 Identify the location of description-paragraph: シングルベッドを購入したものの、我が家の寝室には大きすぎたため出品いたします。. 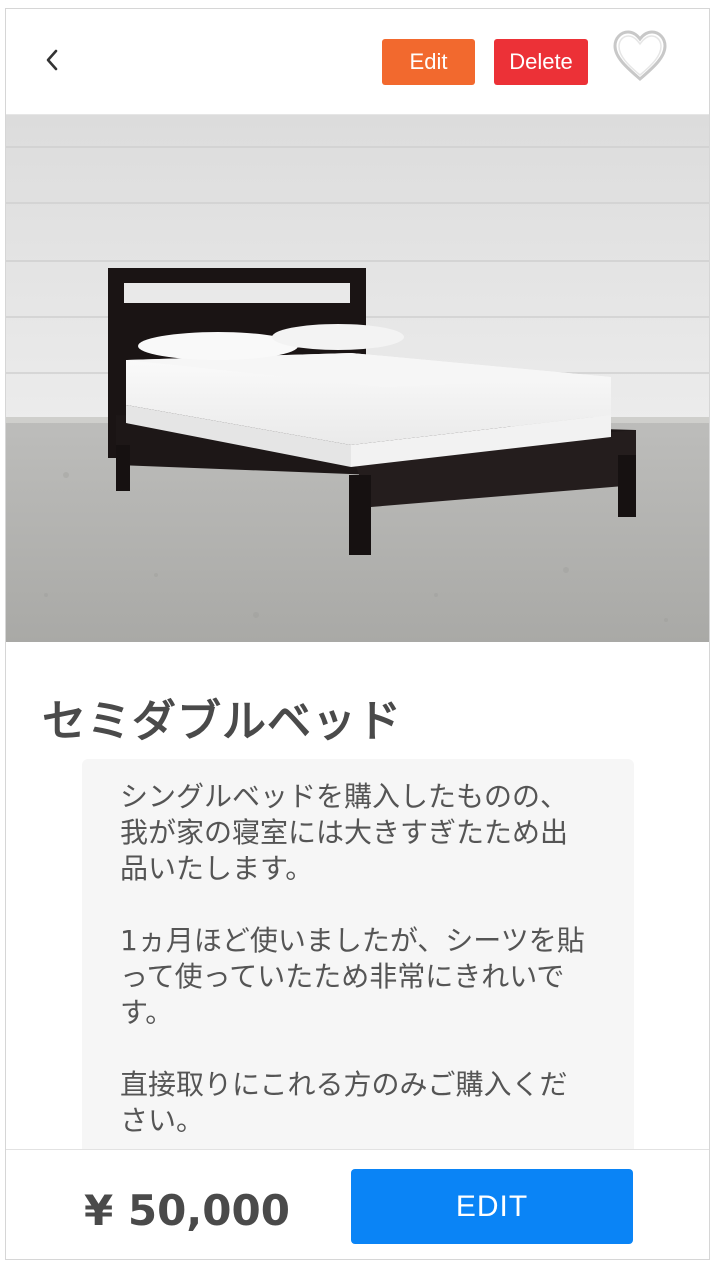
(344, 832).